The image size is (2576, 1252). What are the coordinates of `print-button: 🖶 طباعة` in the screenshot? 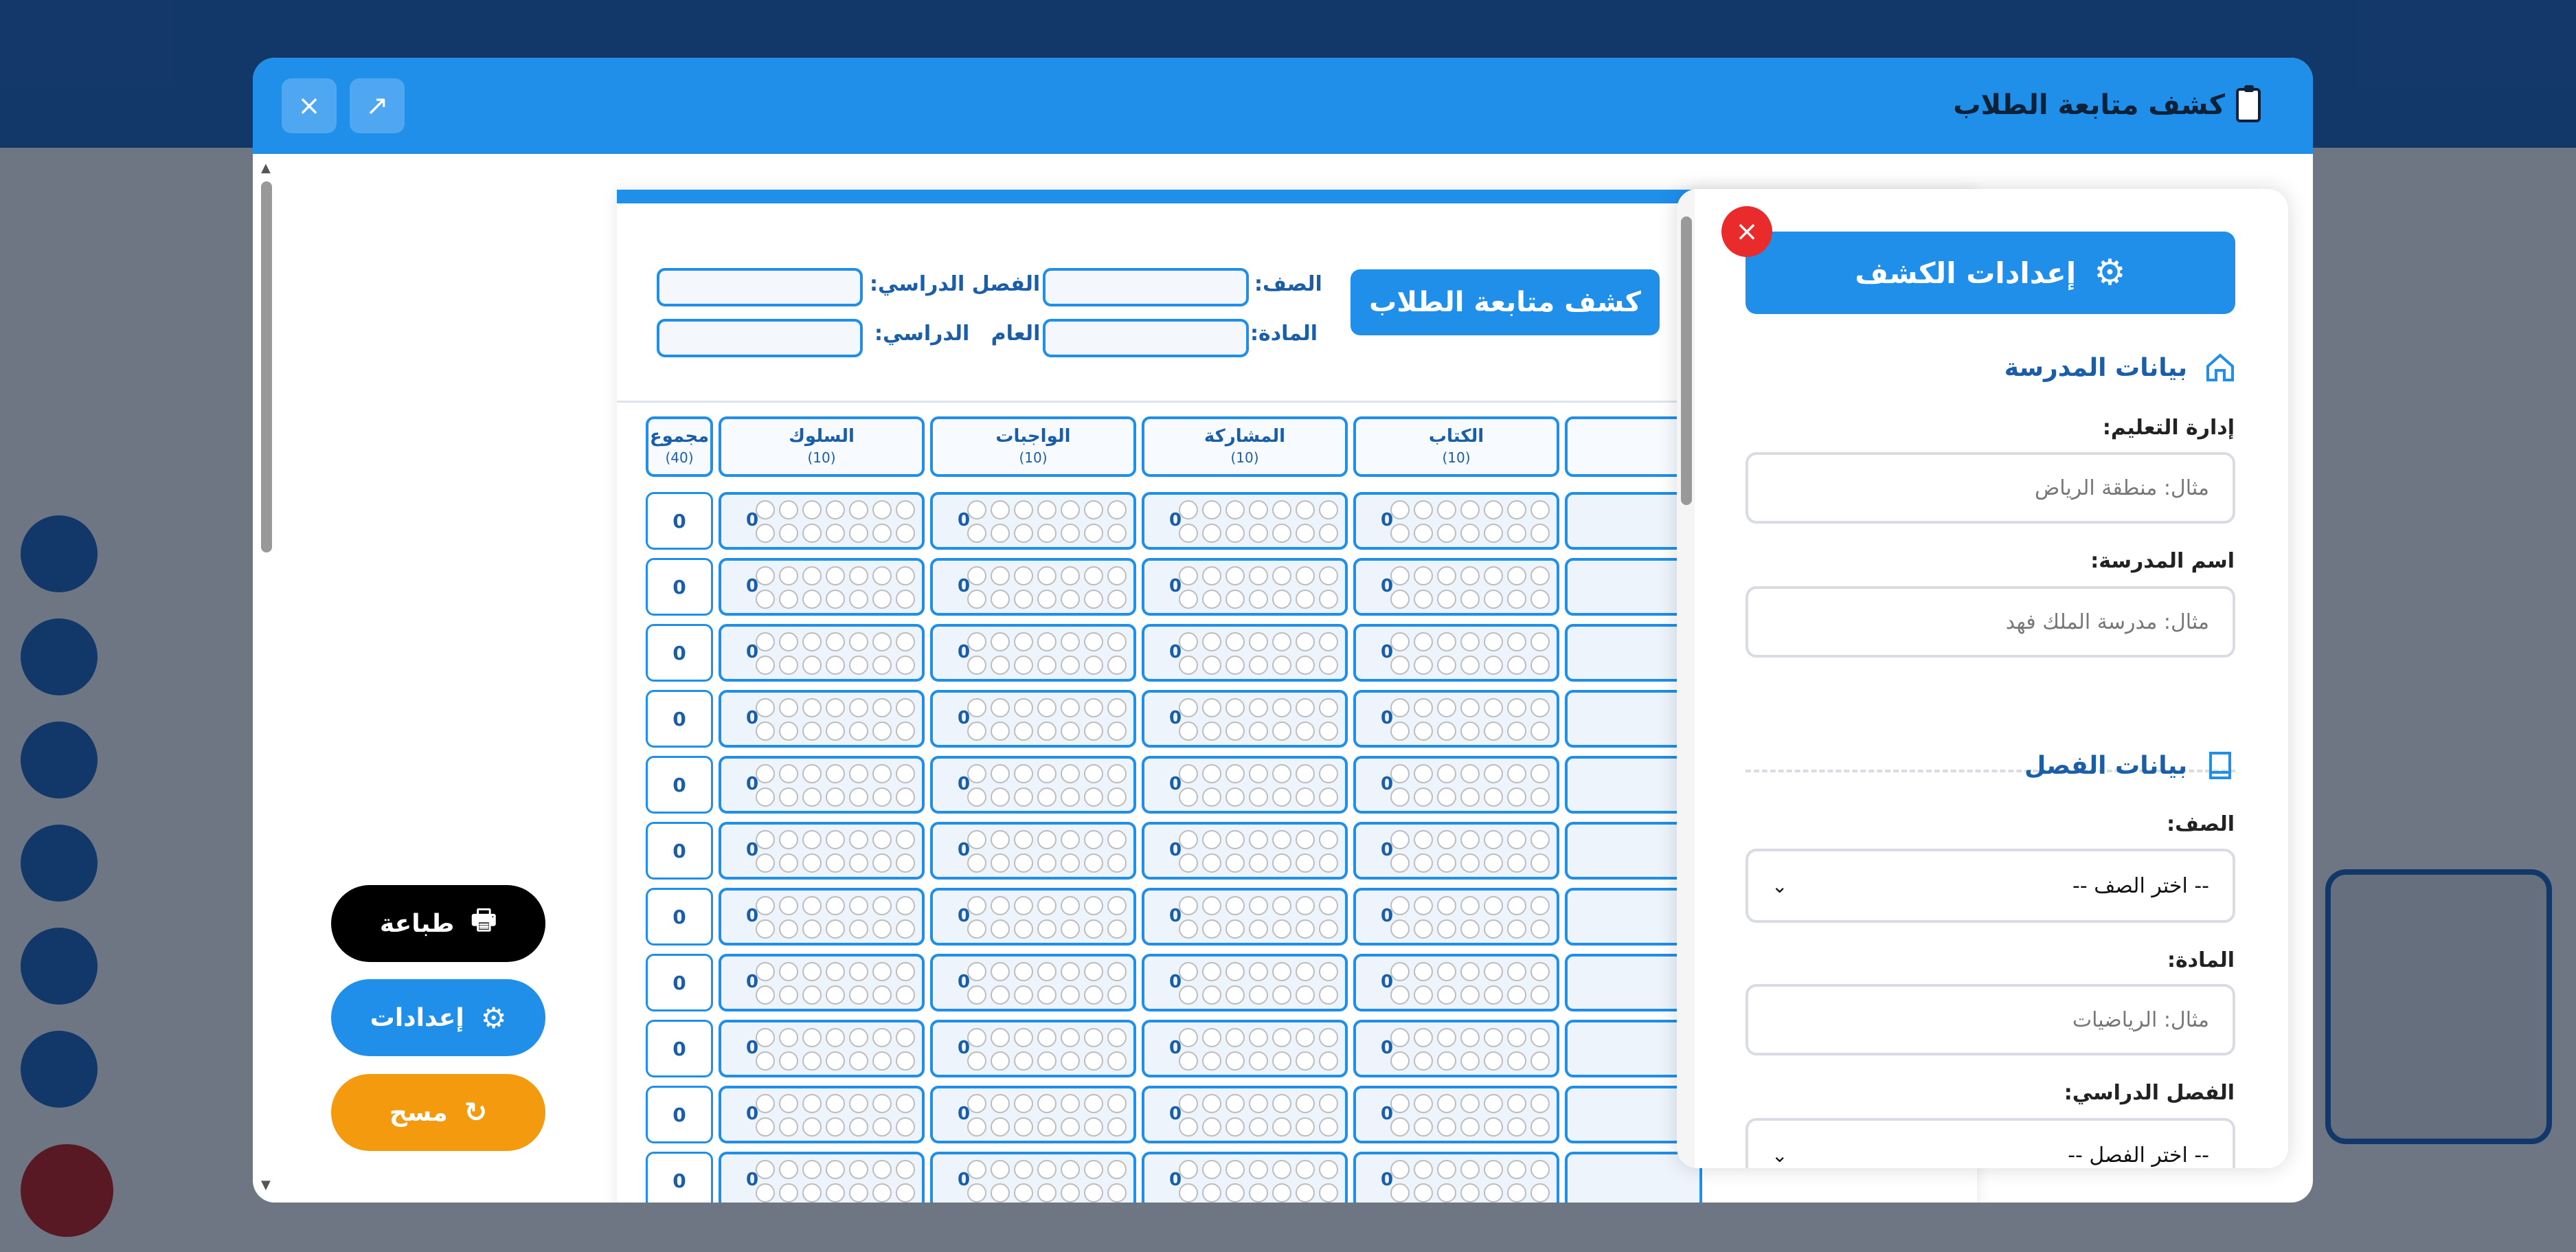 It's located at (438, 924).